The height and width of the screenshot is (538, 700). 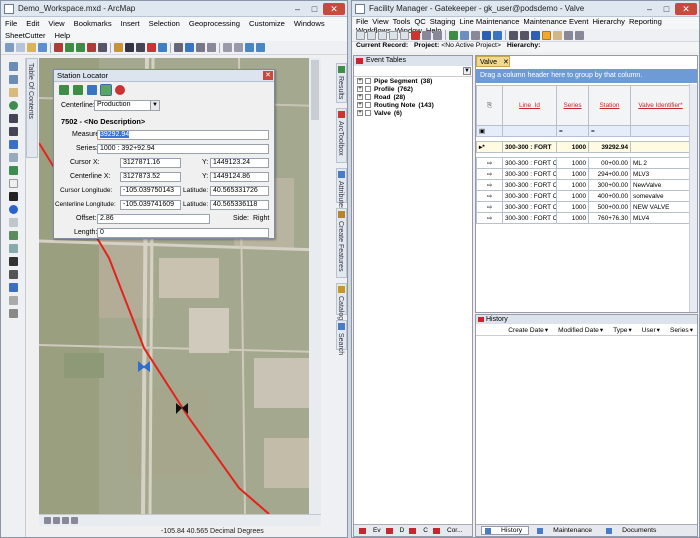 I want to click on fm-menu-item-tools: Tools, so click(x=402, y=21).